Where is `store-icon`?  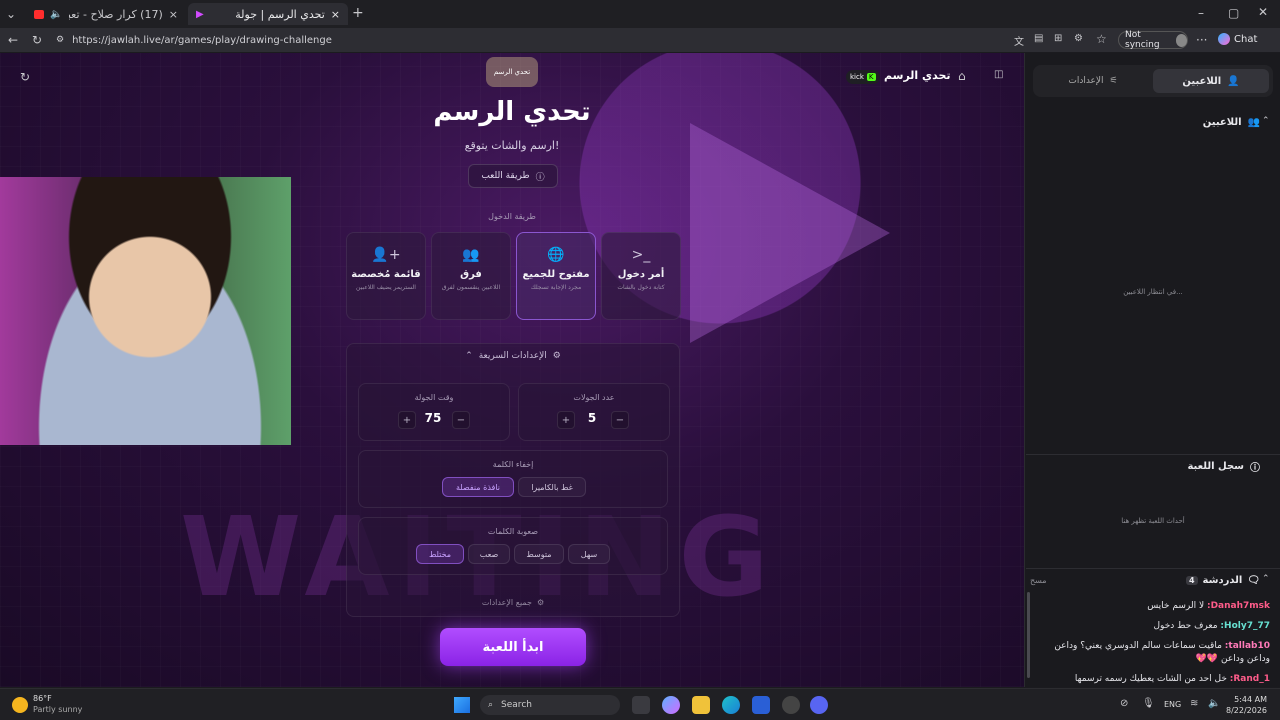 store-icon is located at coordinates (761, 705).